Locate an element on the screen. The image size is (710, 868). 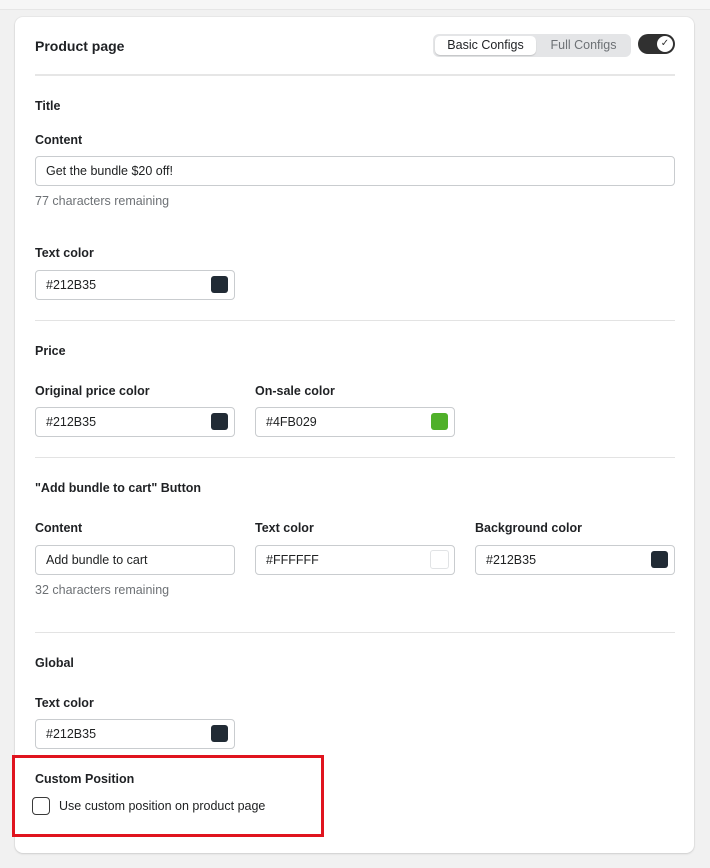
card-title: Product page is located at coordinates (80, 46).